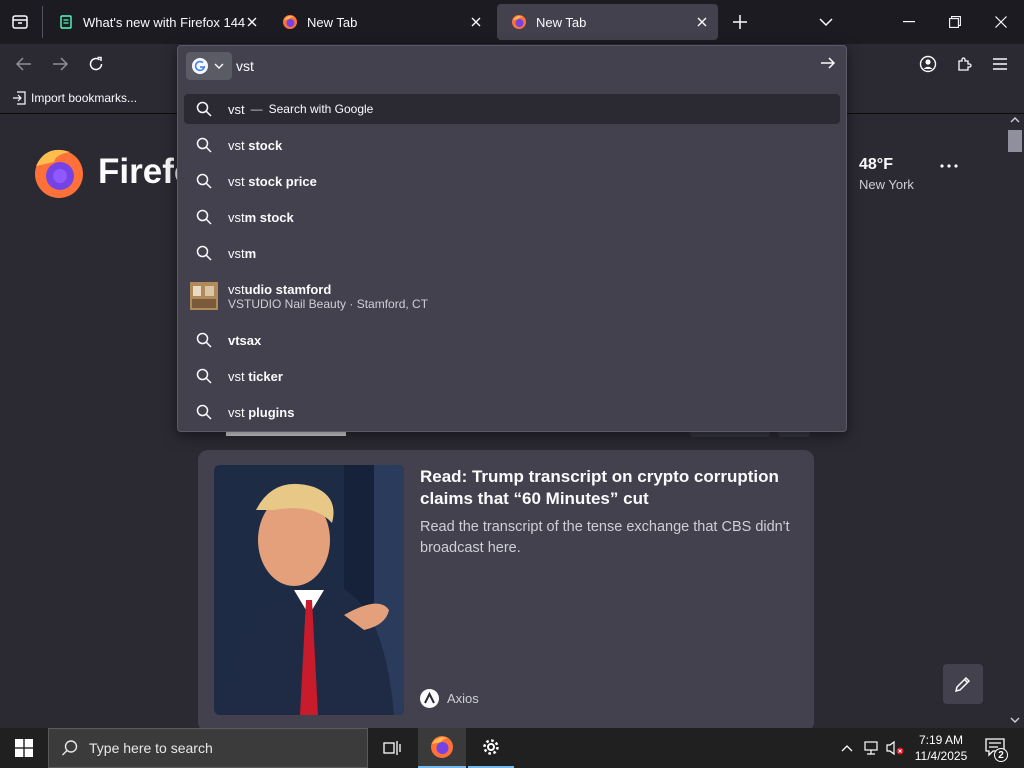 Image resolution: width=1024 pixels, height=768 pixels. Describe the element at coordinates (512, 66) in the screenshot. I see `urlbar: vst` at that location.